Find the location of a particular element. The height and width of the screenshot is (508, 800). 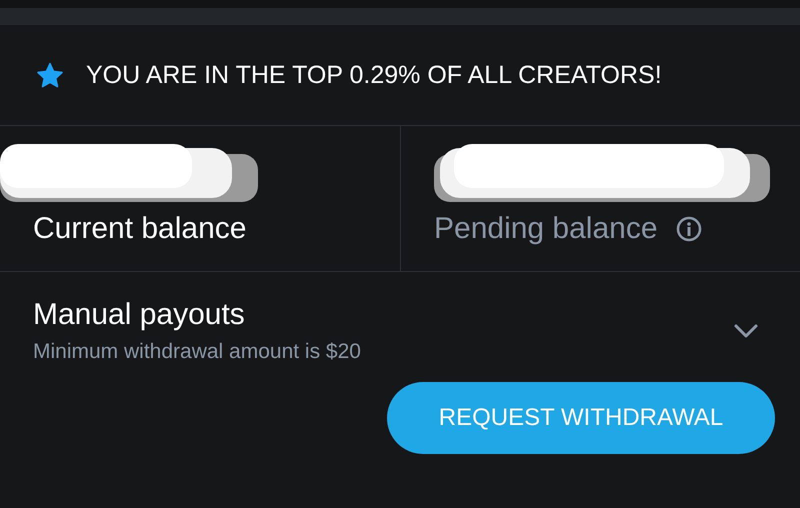

section-title: Manual payouts is located at coordinates (139, 315).